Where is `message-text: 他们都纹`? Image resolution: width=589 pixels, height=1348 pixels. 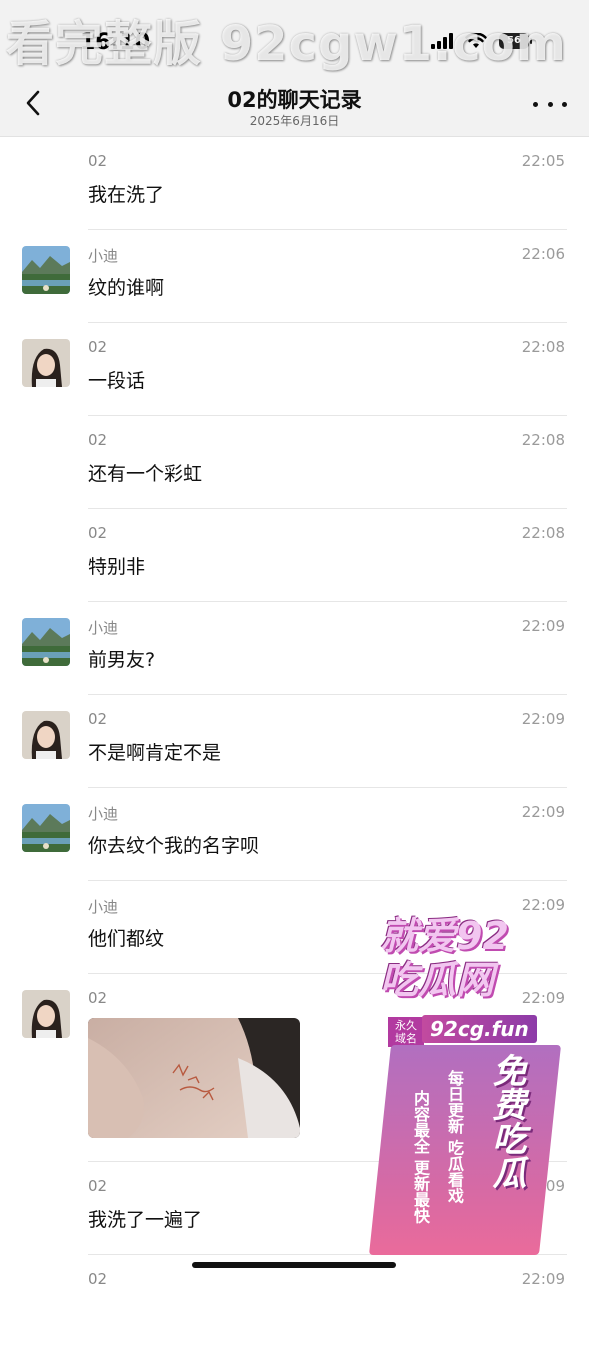
message-text: 他们都纹 is located at coordinates (126, 939).